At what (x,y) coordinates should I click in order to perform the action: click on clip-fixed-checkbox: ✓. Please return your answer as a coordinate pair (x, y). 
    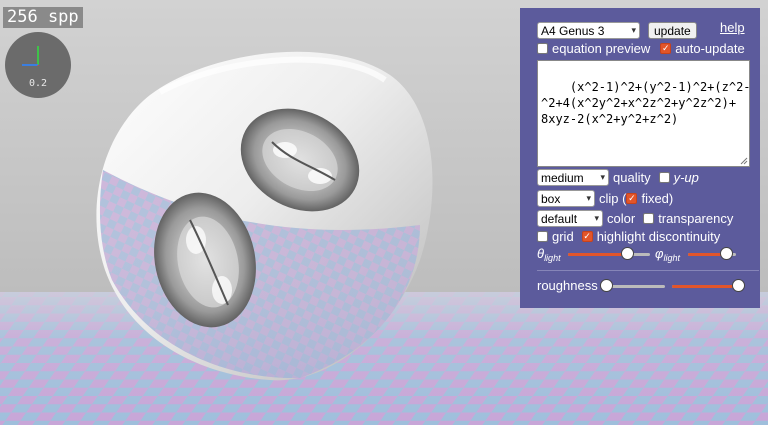
    Looking at the image, I should click on (632, 198).